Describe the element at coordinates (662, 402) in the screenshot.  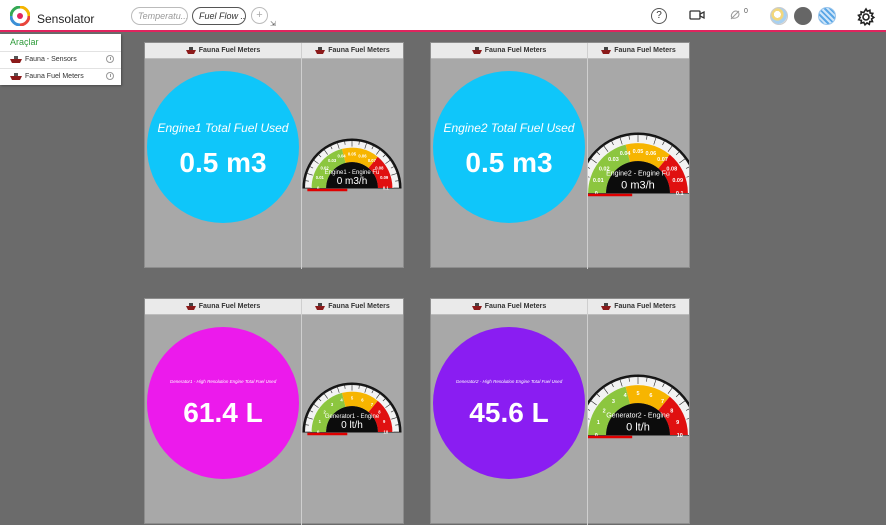
I see `gauge-tick-label: 7` at that location.